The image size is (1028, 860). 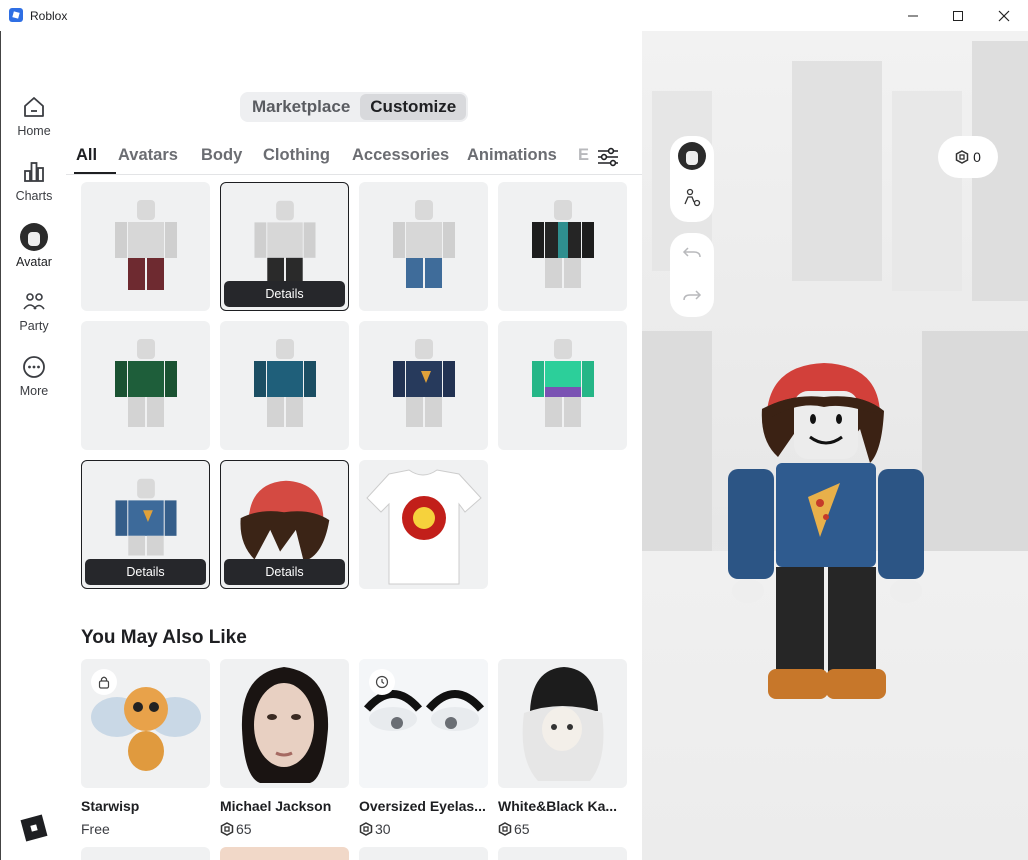 I want to click on left-navigation: Home Charts Avatar Party More, so click(x=33, y=445).